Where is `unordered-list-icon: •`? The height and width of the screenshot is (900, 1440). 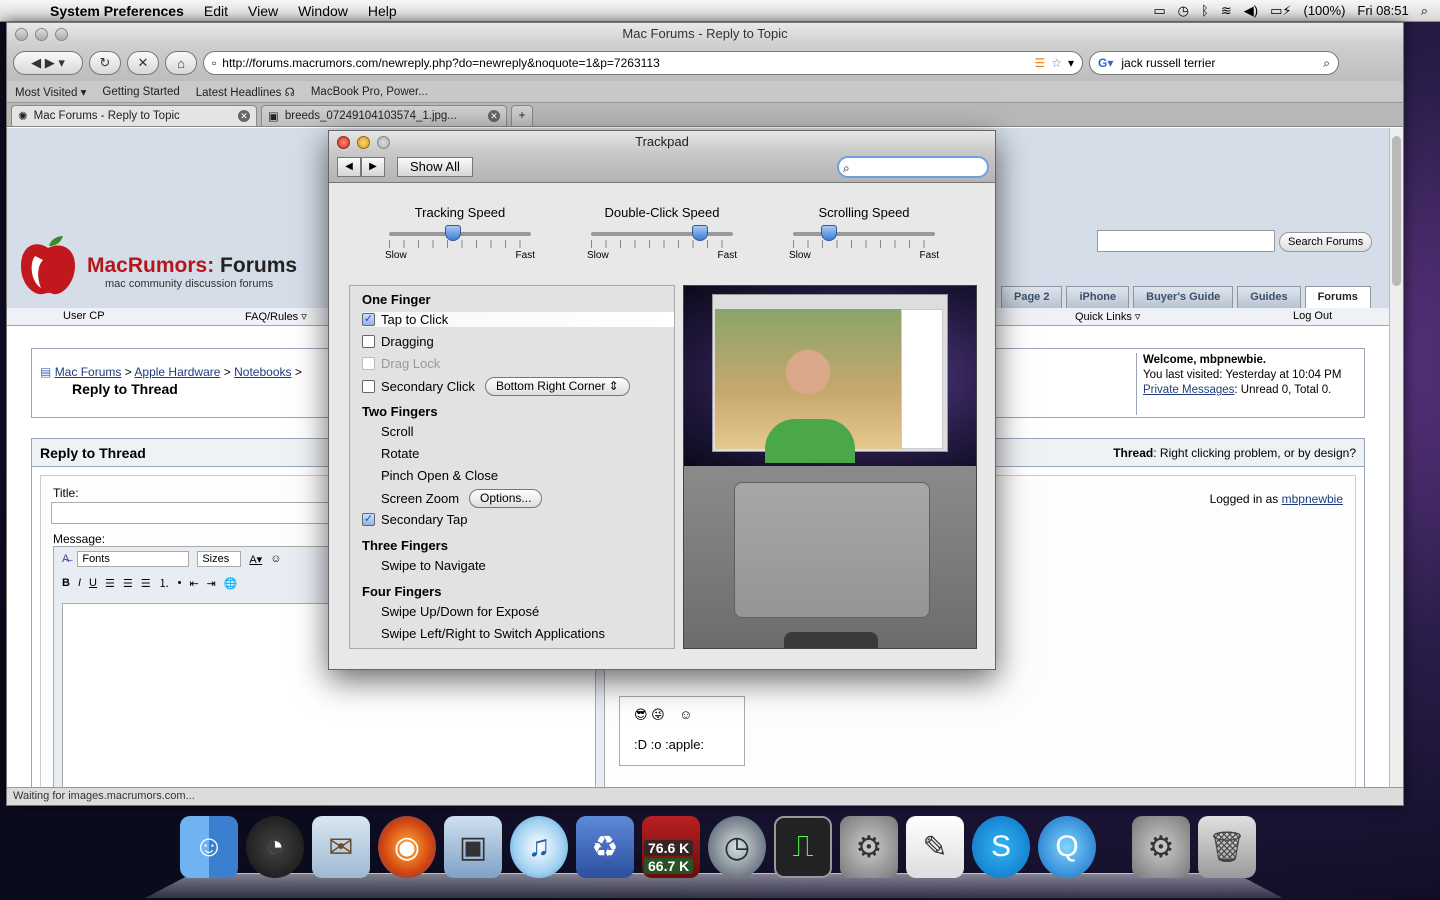
unordered-list-icon: • is located at coordinates (180, 583).